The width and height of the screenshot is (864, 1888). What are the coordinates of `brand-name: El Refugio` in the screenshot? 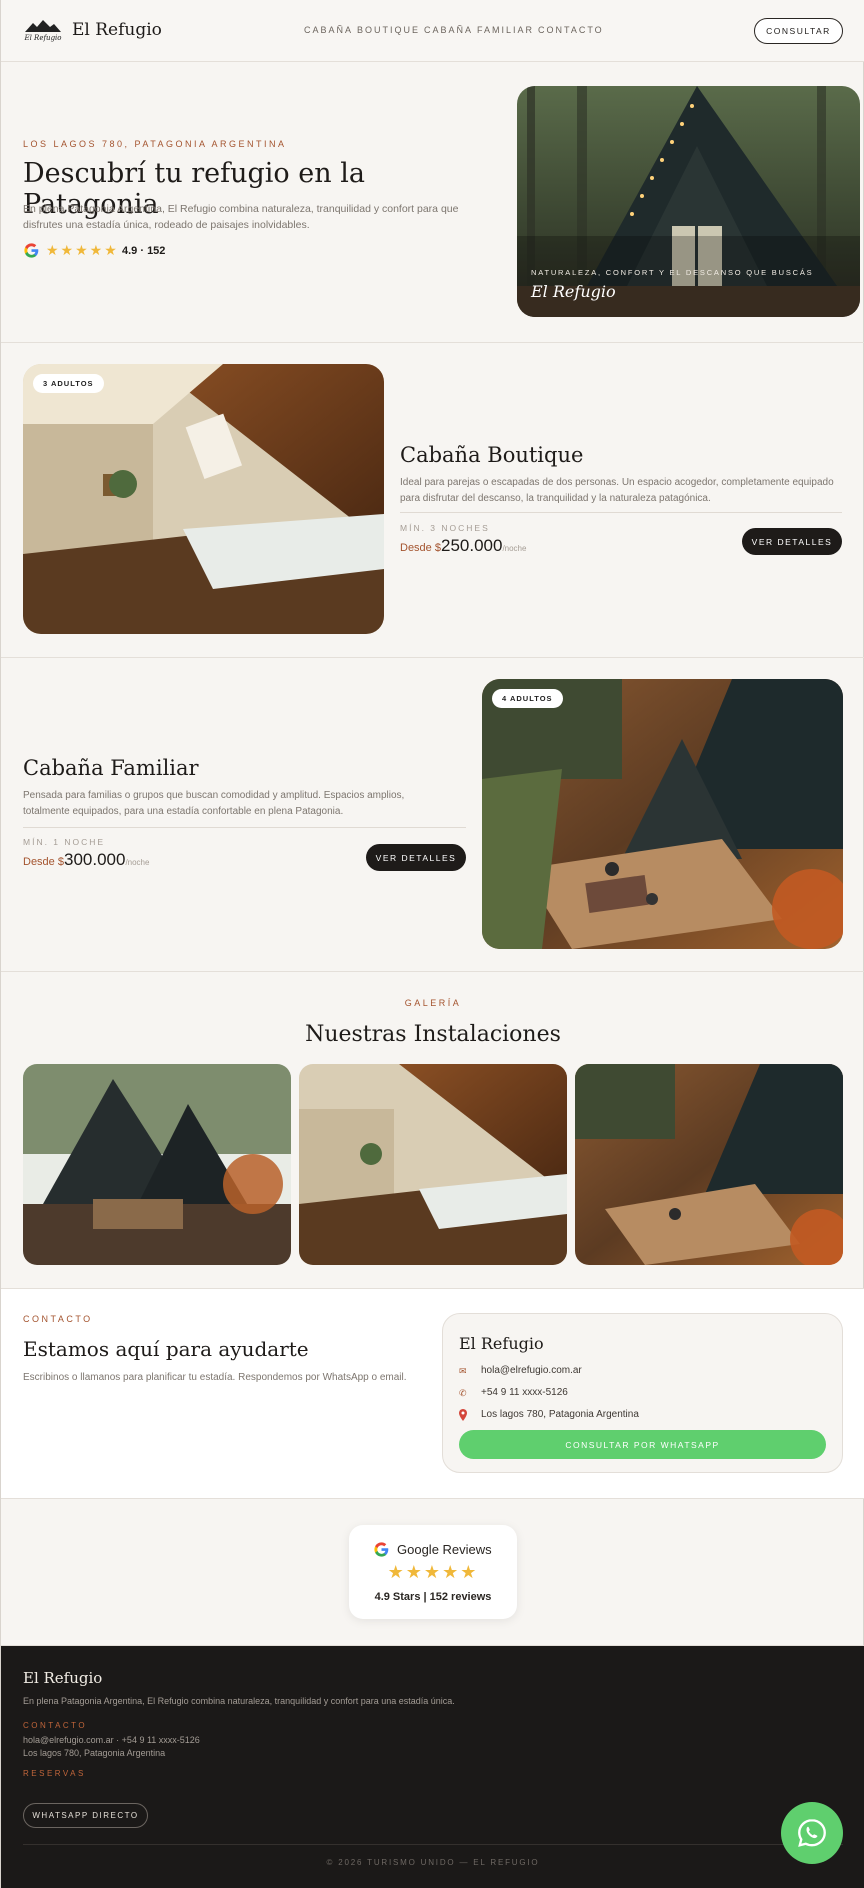 It's located at (117, 30).